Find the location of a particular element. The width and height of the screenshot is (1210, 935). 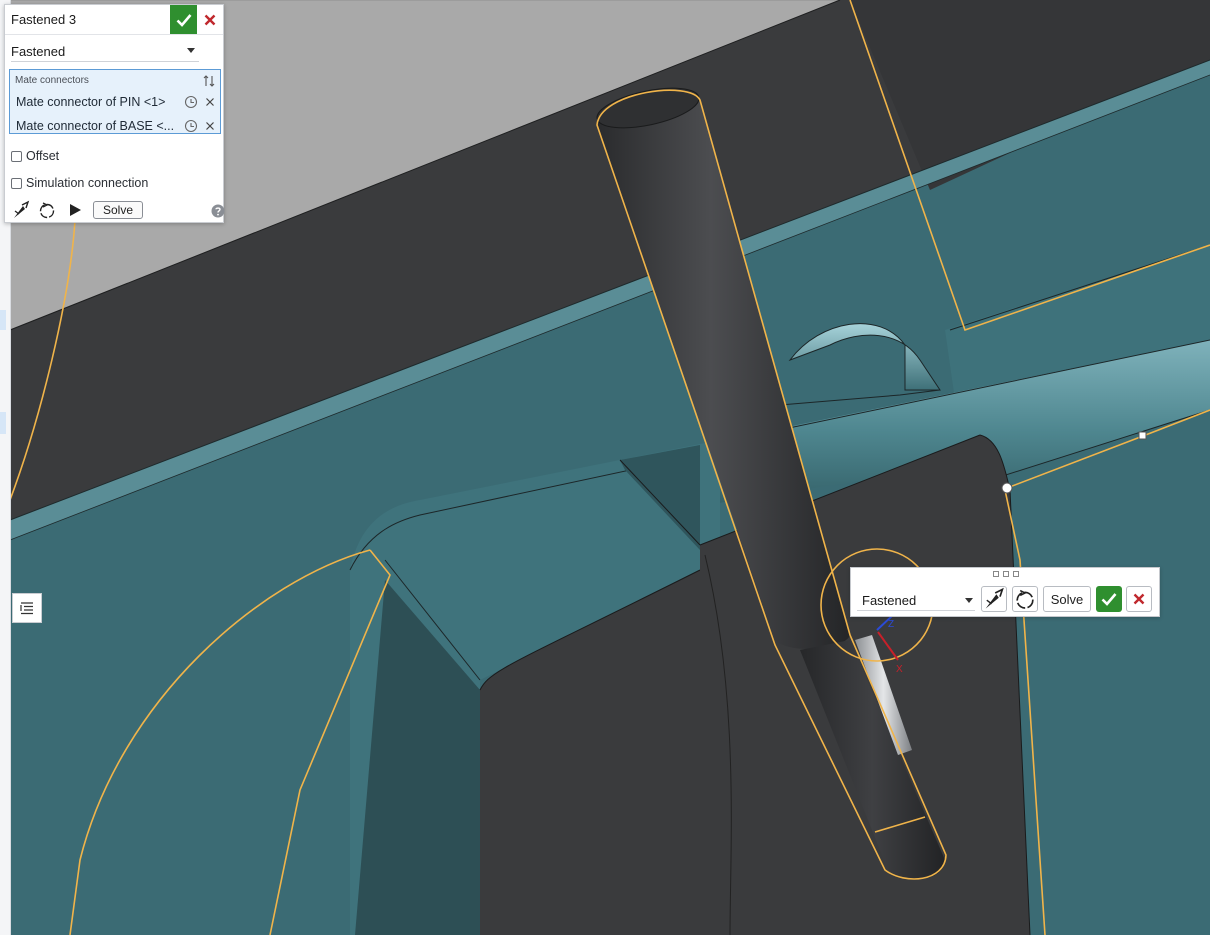

cancel-button is located at coordinates (210, 19).